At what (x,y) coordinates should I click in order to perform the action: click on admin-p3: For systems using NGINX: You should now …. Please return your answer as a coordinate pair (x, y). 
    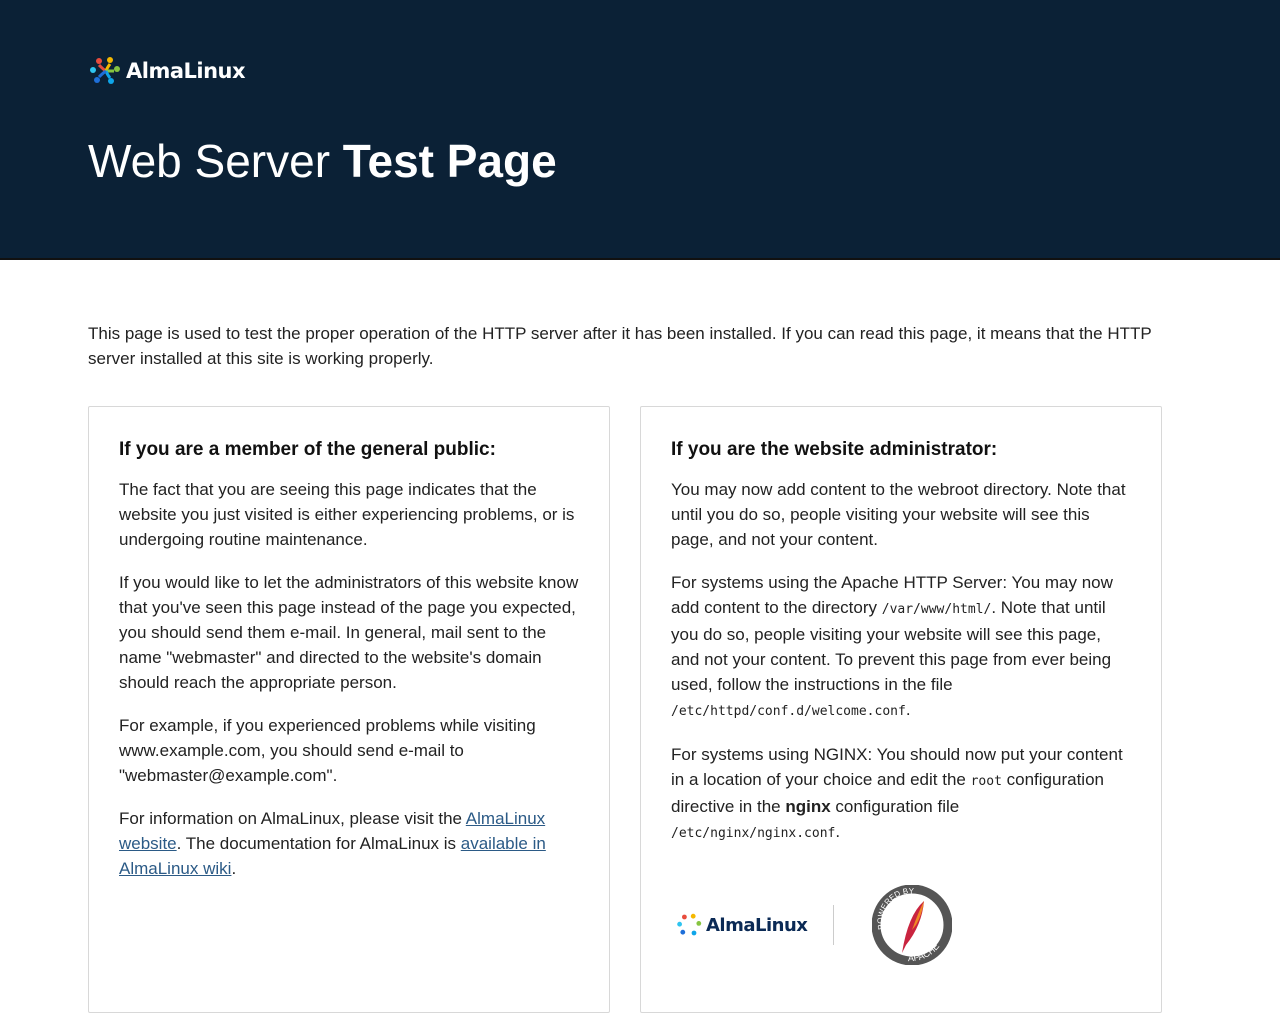
    Looking at the image, I should click on (901, 794).